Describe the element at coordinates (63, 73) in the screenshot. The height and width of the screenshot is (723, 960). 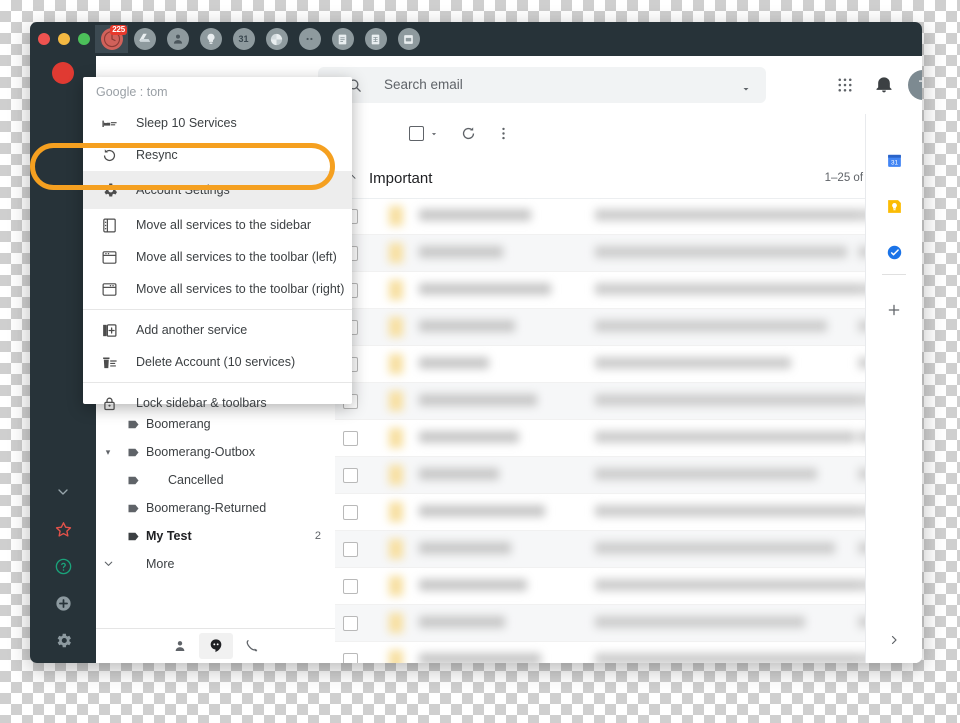
I see `rail-service-active` at that location.